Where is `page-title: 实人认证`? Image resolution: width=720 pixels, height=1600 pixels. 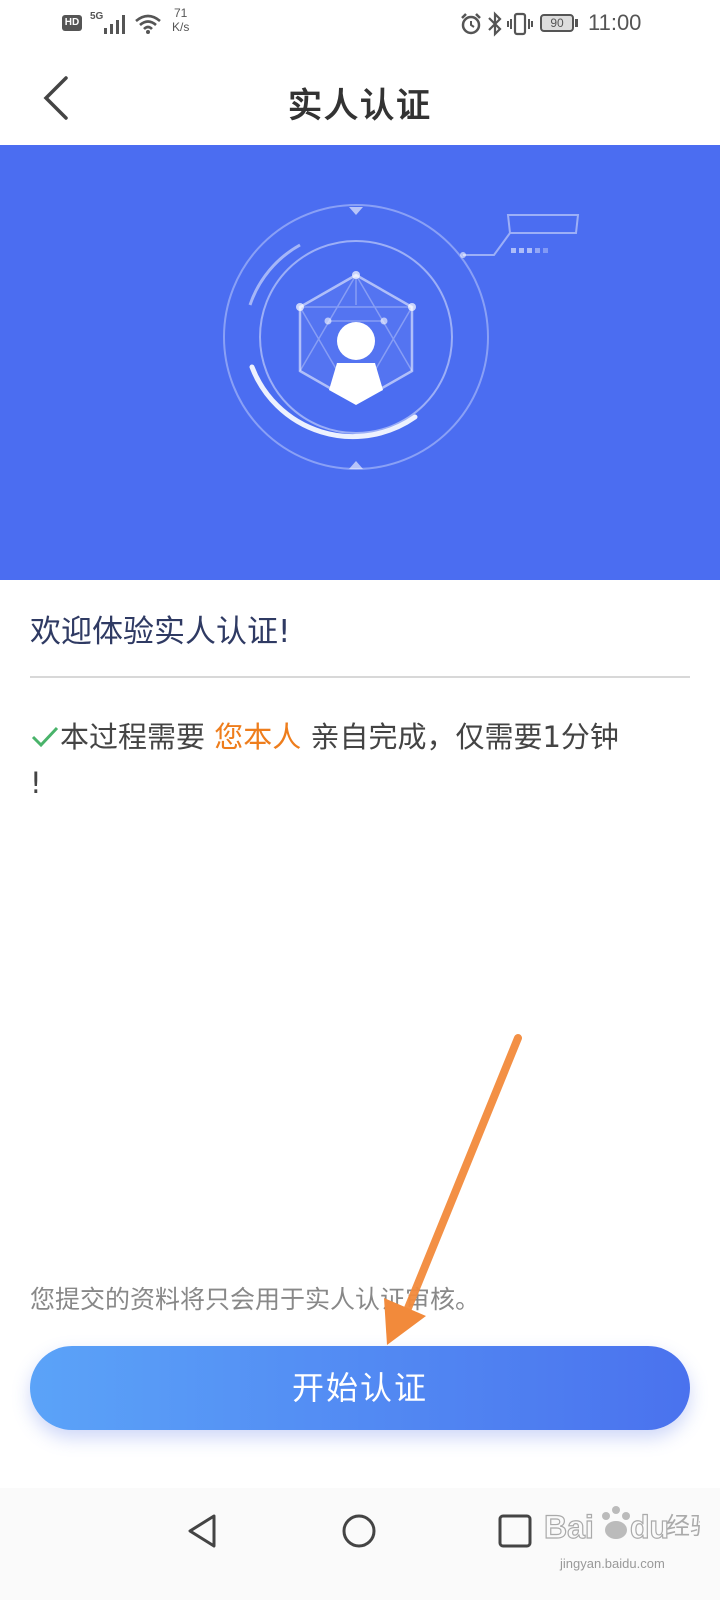 page-title: 实人认证 is located at coordinates (360, 106).